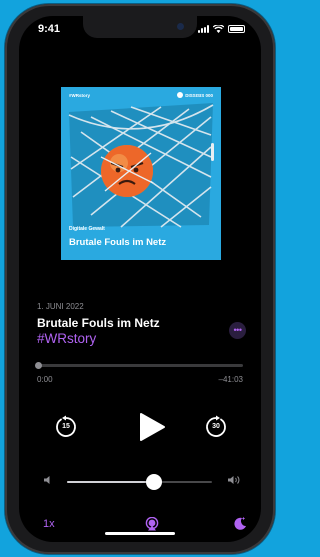 The width and height of the screenshot is (320, 557). Describe the element at coordinates (203, 29) in the screenshot. I see `cellular-signal-icon` at that location.